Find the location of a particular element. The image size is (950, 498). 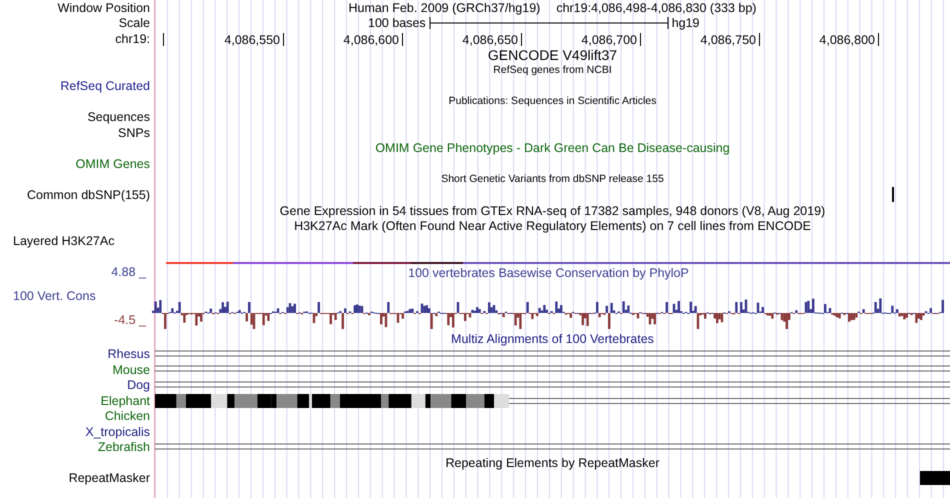

track-title: GENCODE V49lift37 is located at coordinates (553, 54).